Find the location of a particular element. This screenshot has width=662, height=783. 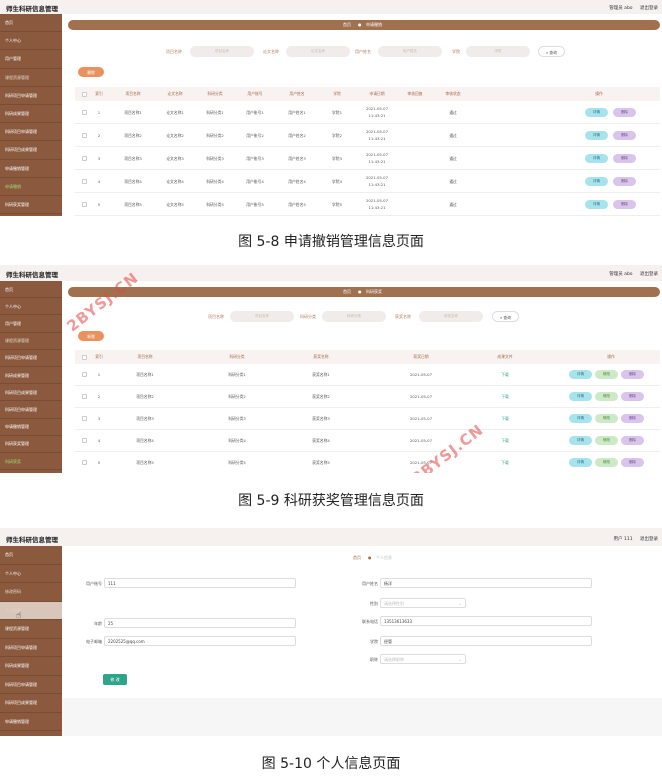

column-header: 用户账号 is located at coordinates (255, 94).